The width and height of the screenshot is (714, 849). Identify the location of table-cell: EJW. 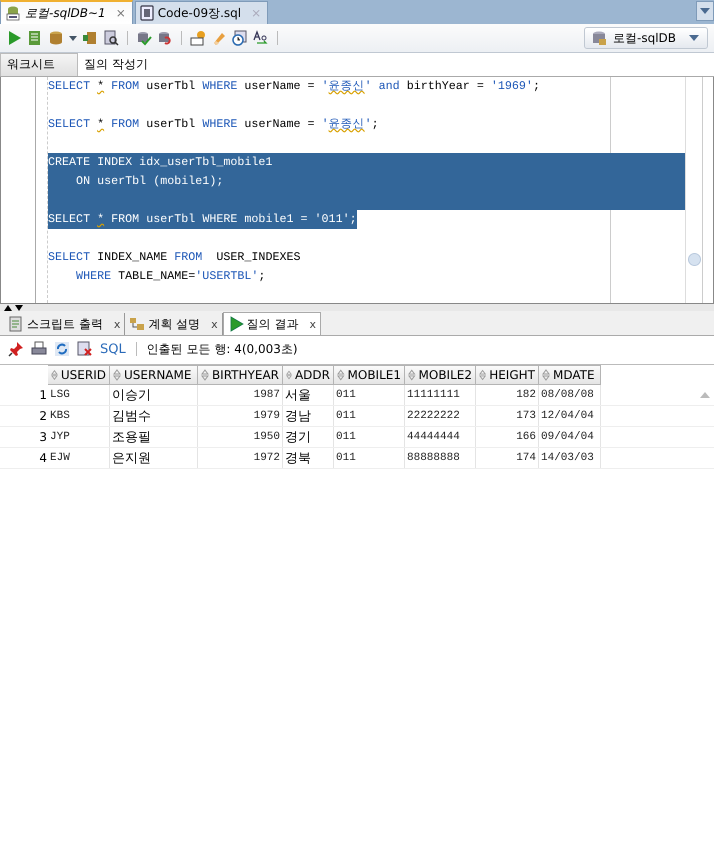
(60, 458).